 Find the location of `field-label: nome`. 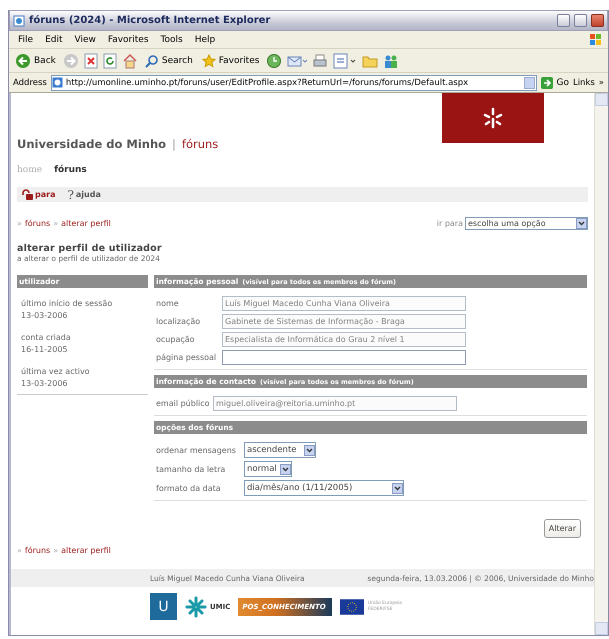

field-label: nome is located at coordinates (168, 303).